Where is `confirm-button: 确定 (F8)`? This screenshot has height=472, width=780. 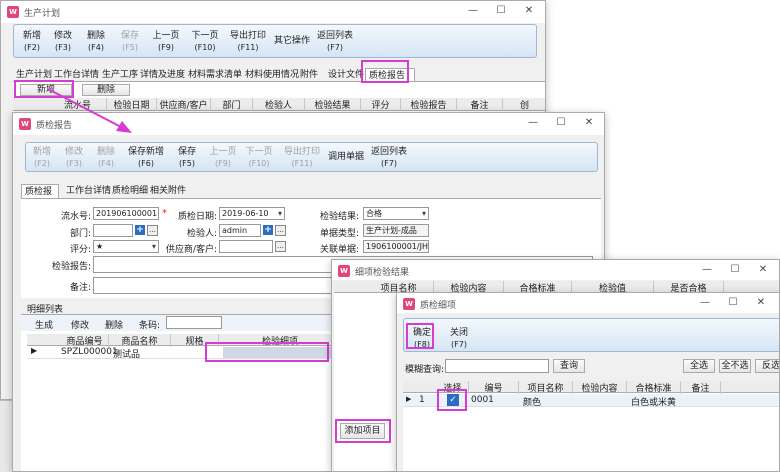
confirm-button: 确定 (F8) is located at coordinates (422, 339).